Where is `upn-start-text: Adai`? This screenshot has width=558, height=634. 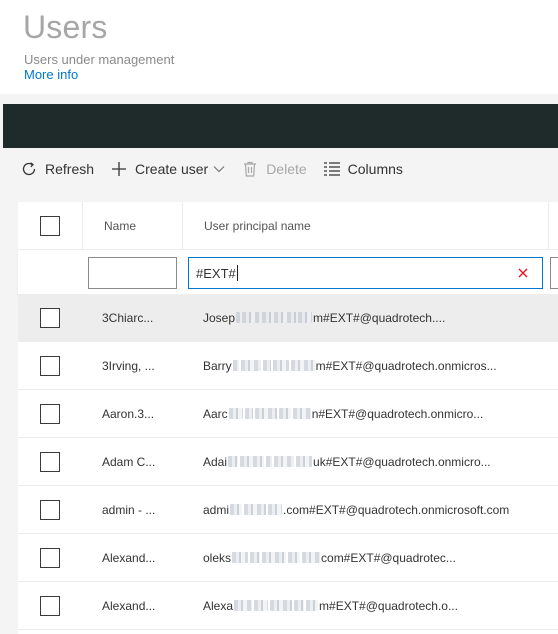
upn-start-text: Adai is located at coordinates (215, 461).